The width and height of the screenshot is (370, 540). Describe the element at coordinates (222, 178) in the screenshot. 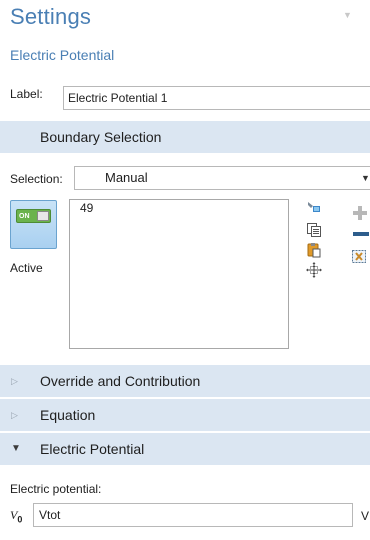

I see `selection-dropdown: Manual` at that location.